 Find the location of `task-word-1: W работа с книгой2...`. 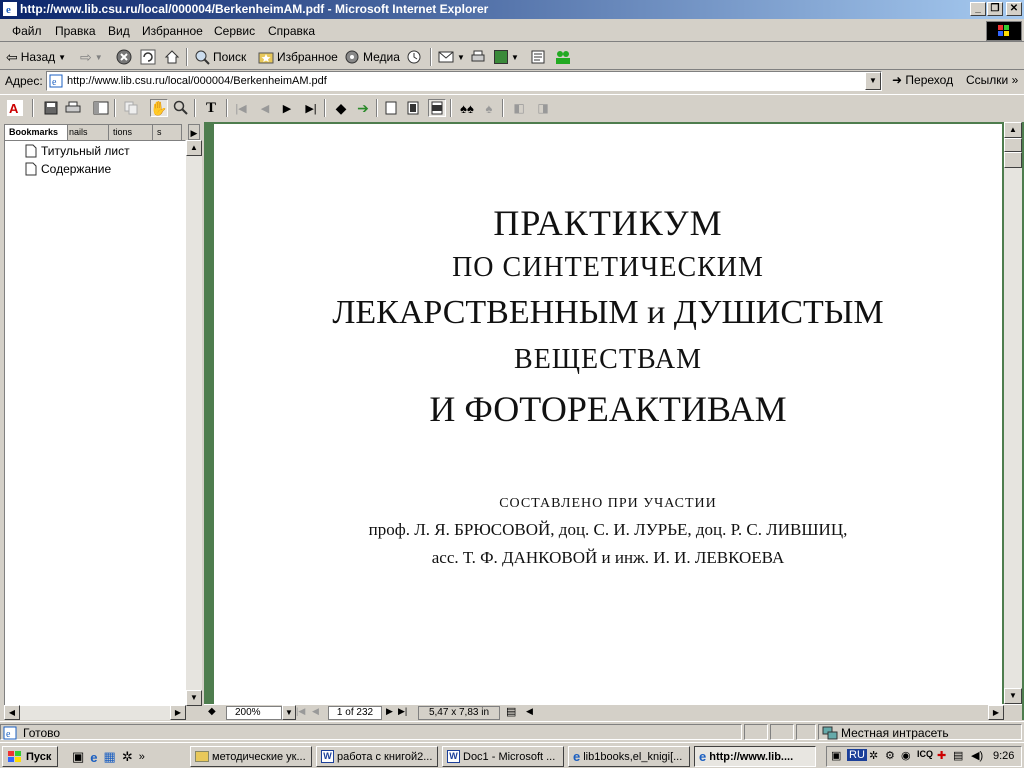

task-word-1: W работа с книгой2... is located at coordinates (377, 756).